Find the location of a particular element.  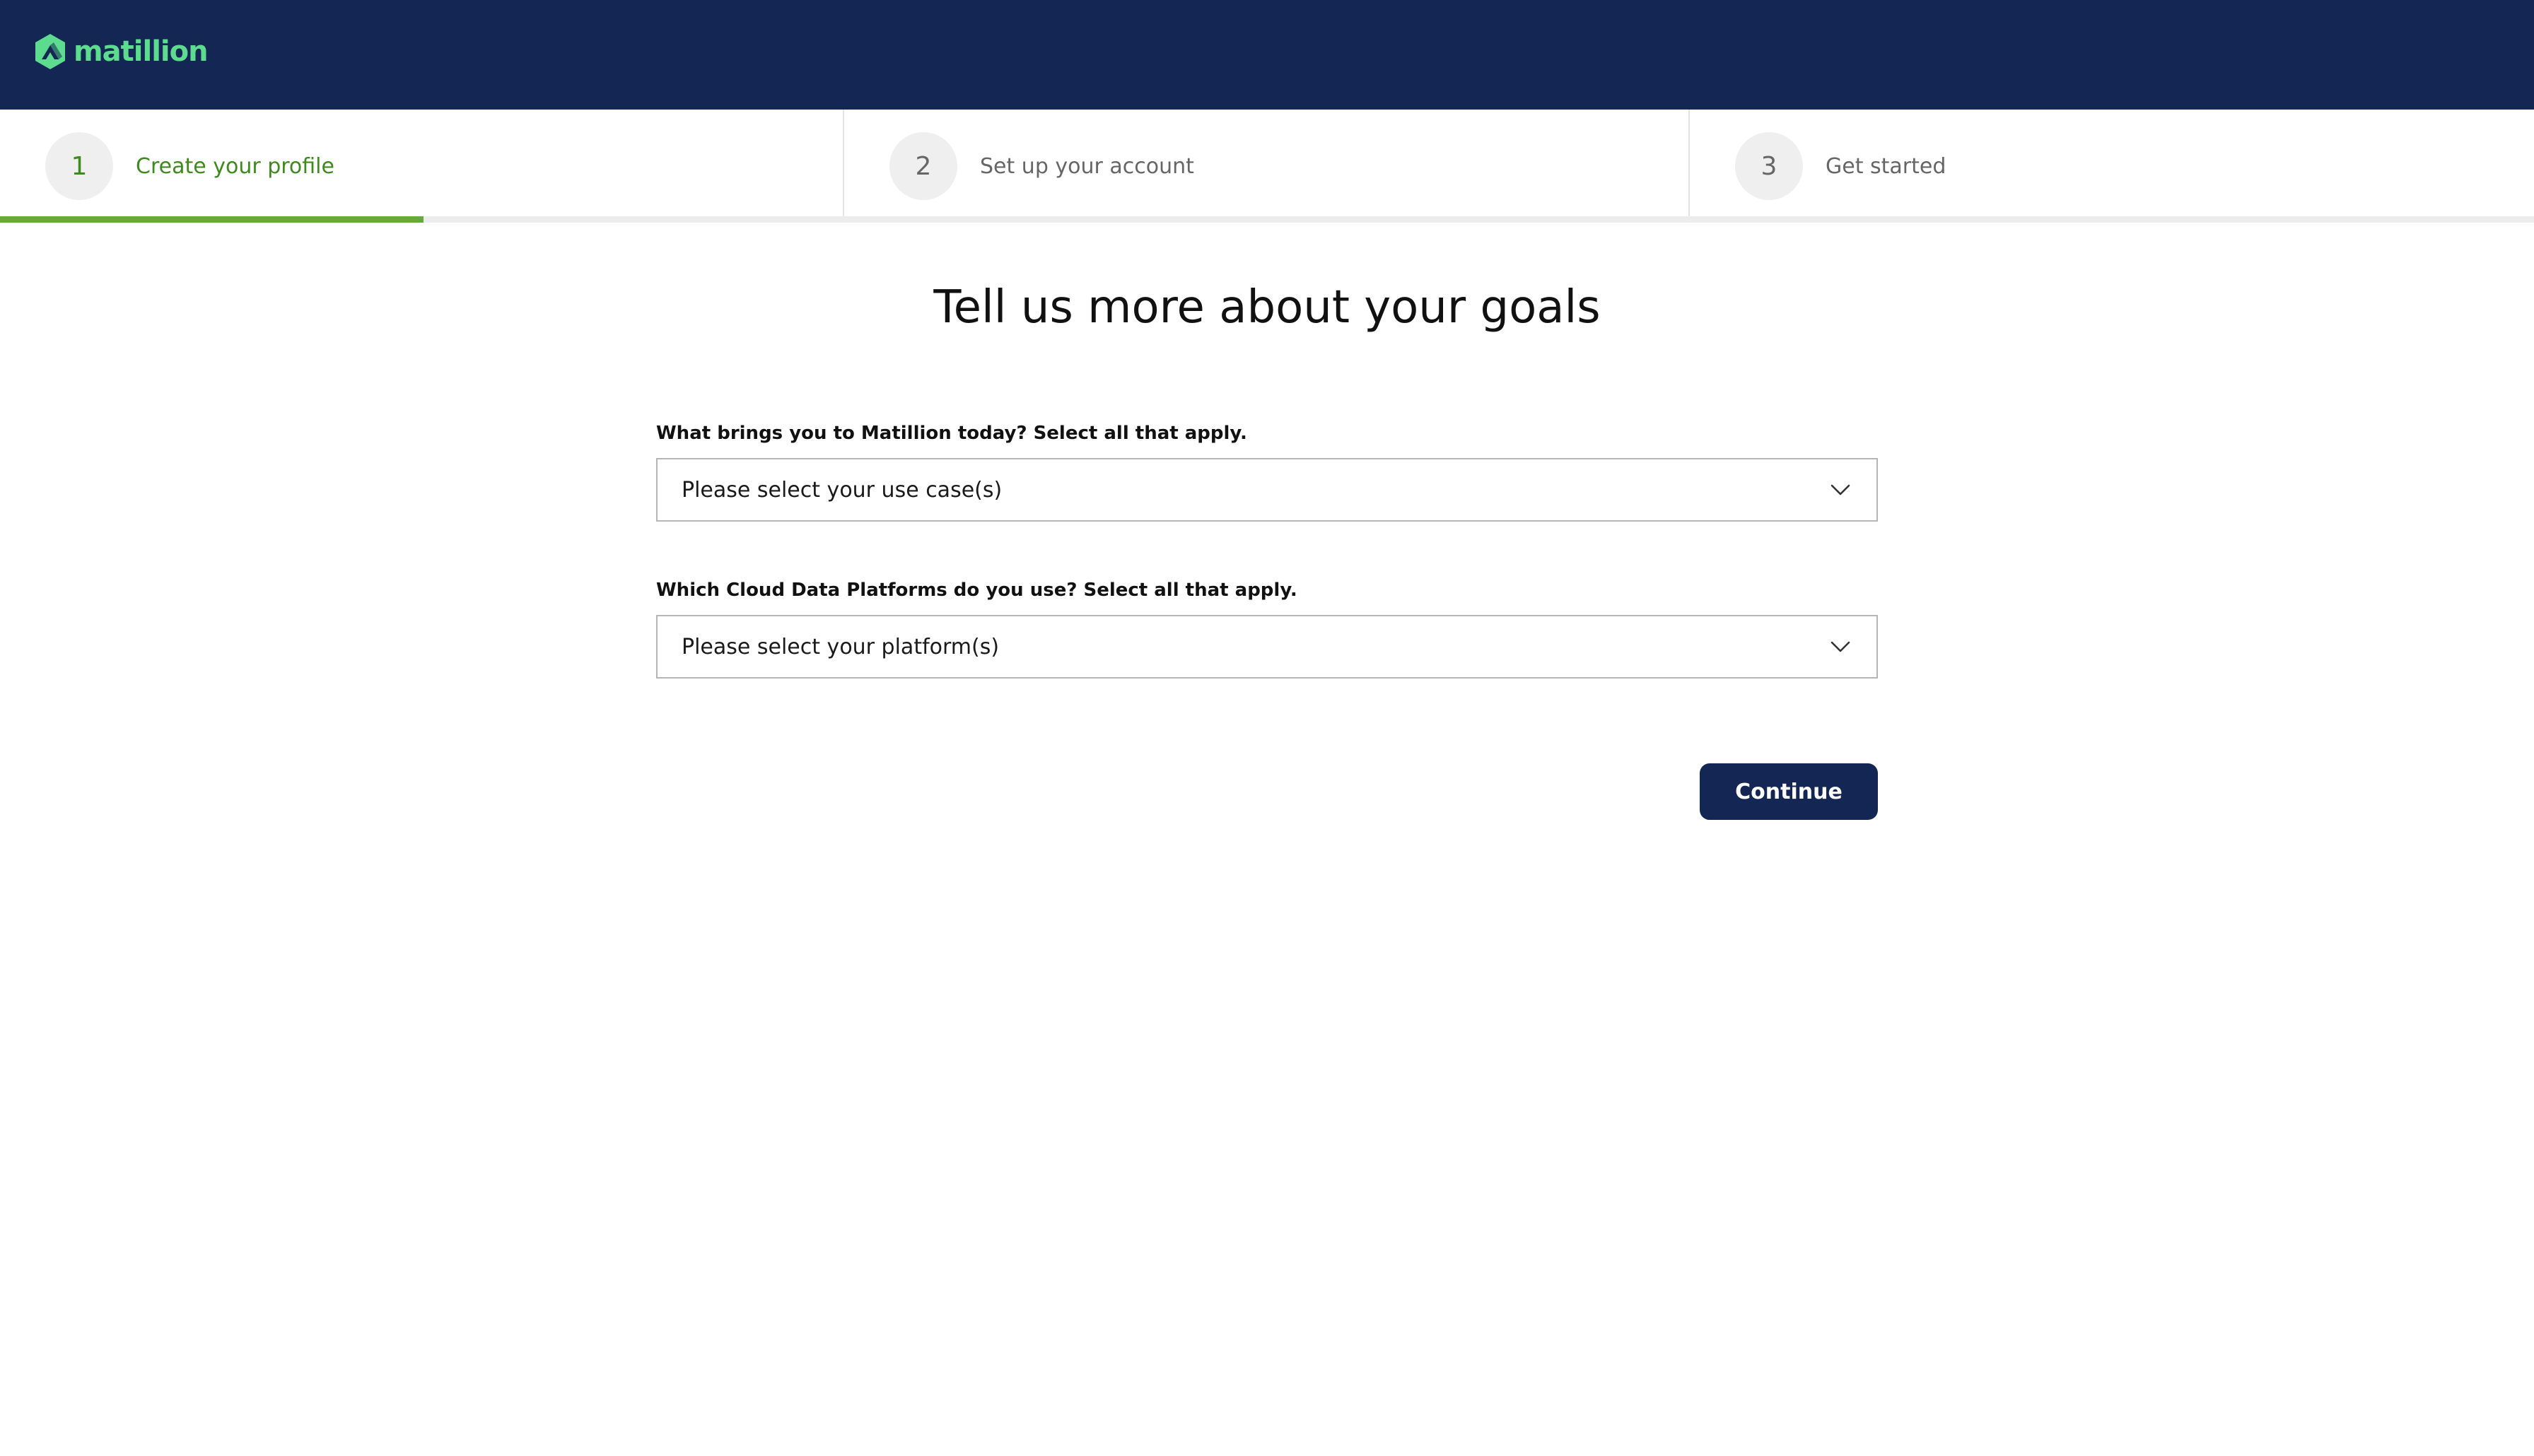

top-header: matillion is located at coordinates (1267, 55).